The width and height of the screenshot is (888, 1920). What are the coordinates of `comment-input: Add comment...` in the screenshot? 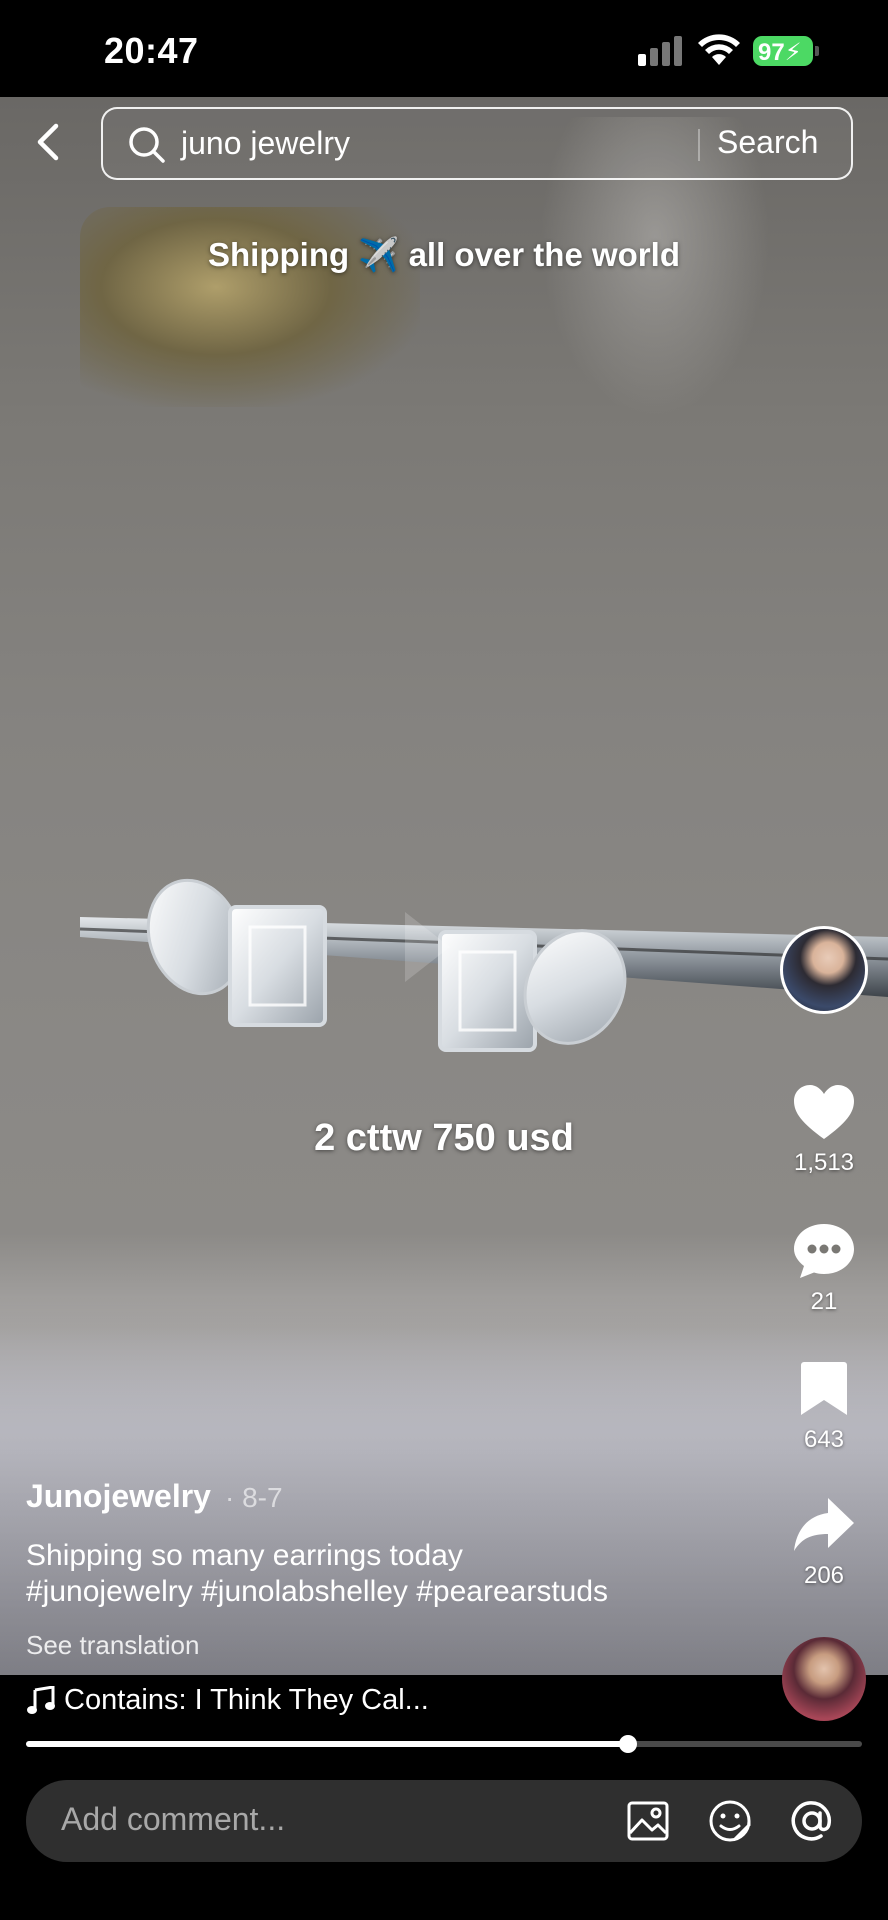 It's located at (173, 1819).